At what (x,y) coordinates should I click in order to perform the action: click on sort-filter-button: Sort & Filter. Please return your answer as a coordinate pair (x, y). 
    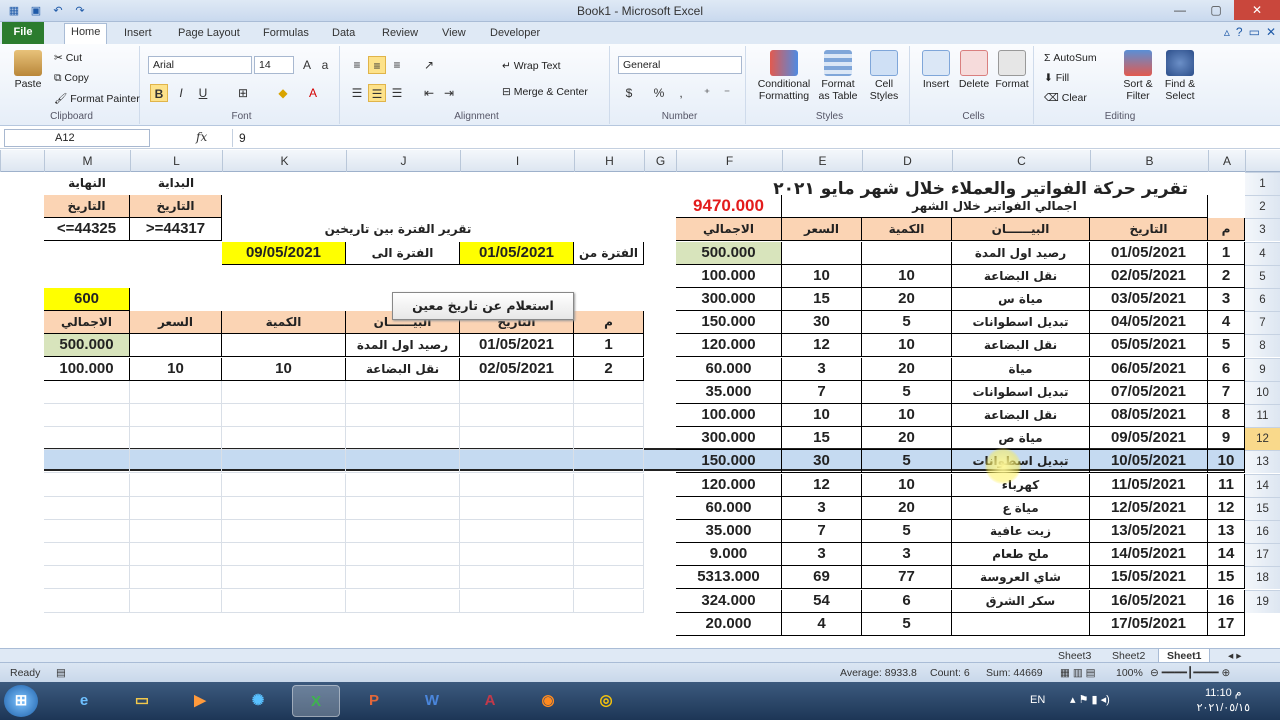
    Looking at the image, I should click on (1138, 76).